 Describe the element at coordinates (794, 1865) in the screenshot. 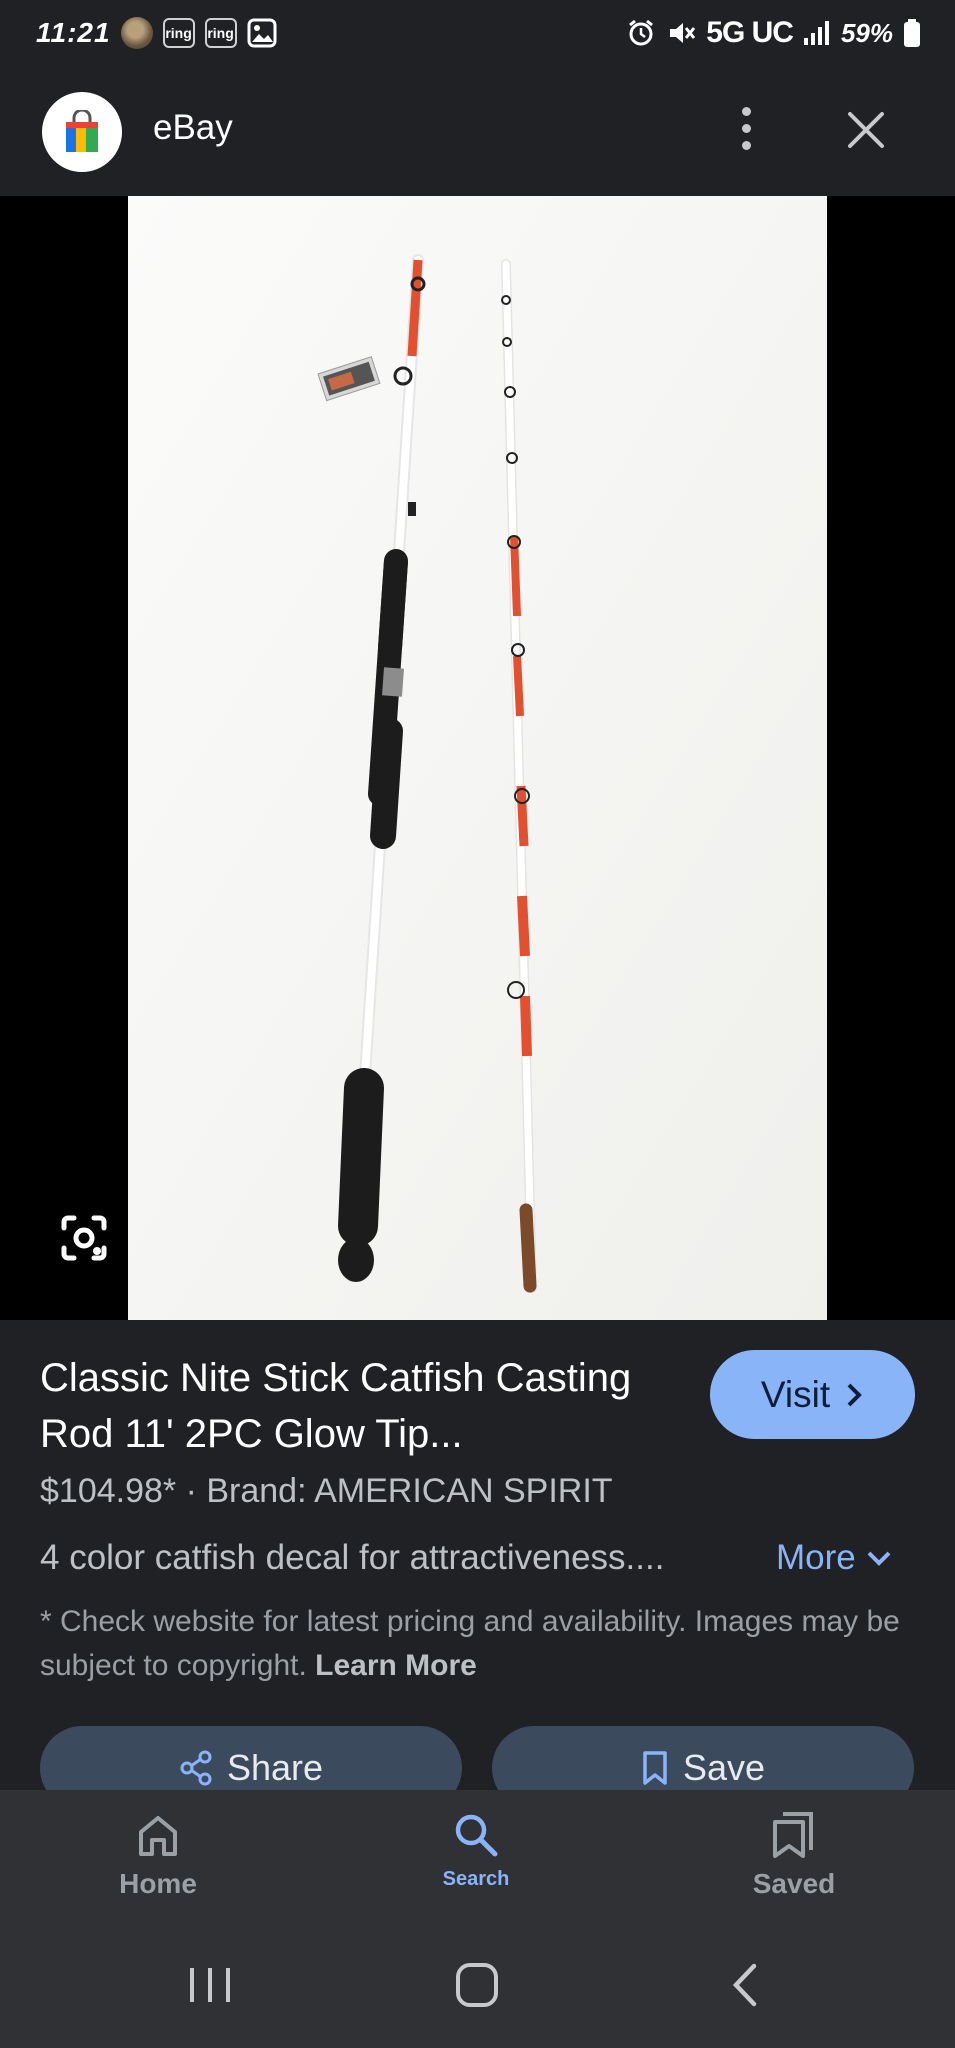

I see `nav-saved: Saved` at that location.